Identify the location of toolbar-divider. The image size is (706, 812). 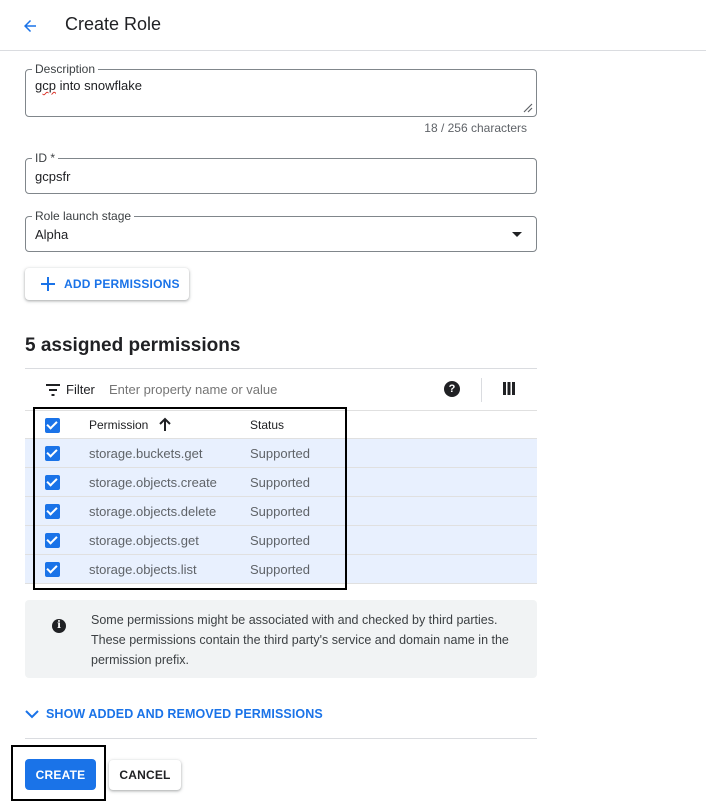
(481, 390).